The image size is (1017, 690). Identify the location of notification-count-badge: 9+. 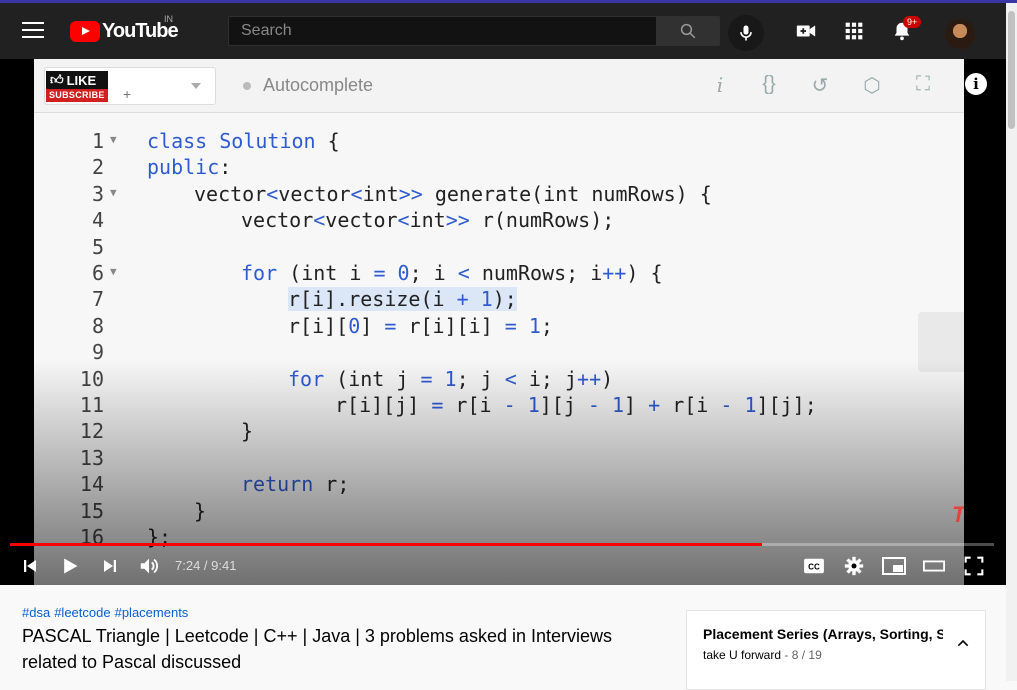
(912, 22).